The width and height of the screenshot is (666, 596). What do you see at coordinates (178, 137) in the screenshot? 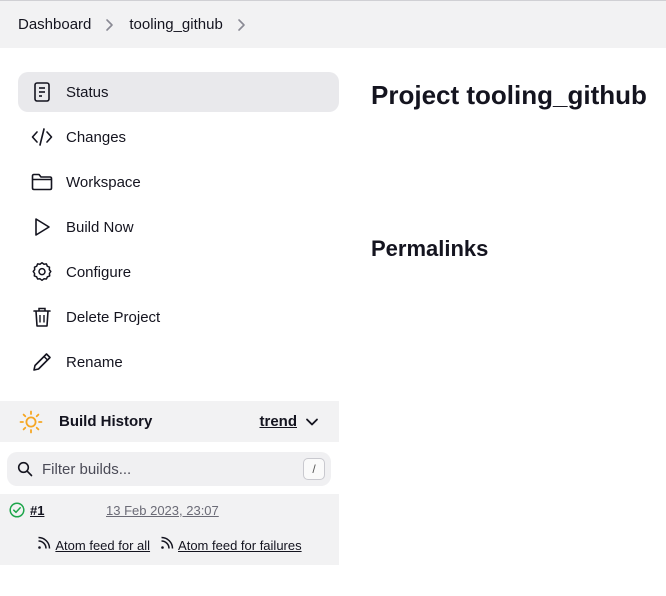
I see `sidebar-item-changes: Changes` at bounding box center [178, 137].